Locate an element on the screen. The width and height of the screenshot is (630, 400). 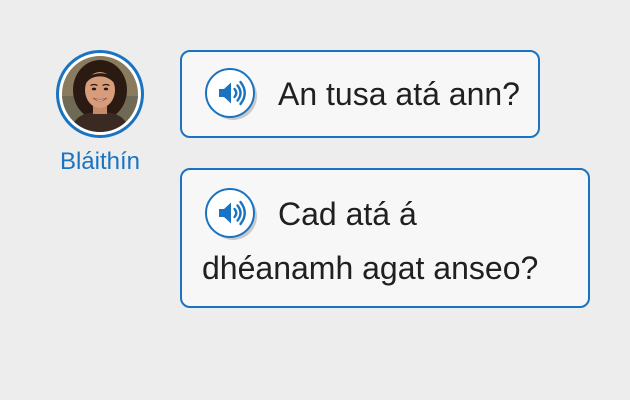
avatar-portrait is located at coordinates (100, 94).